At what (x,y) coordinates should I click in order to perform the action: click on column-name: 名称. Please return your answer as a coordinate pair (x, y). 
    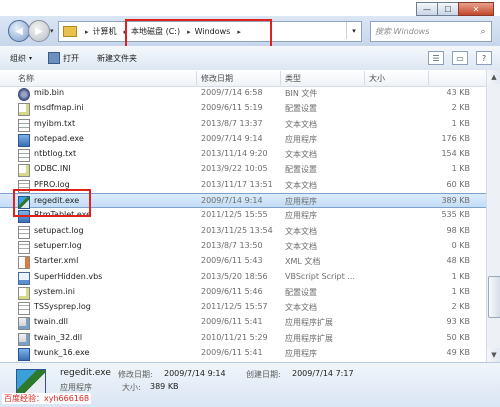
    Looking at the image, I should click on (26, 78).